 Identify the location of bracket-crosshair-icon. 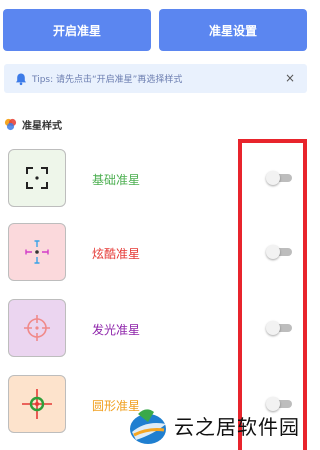
(37, 178).